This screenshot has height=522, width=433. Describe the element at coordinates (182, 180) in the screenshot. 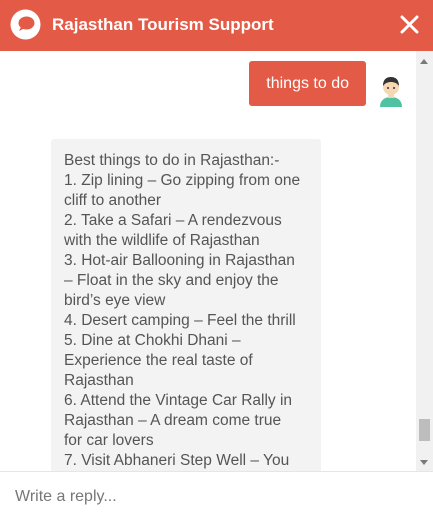

I see `bot-message-line: 1. Zip lining – Go zipping from one` at that location.